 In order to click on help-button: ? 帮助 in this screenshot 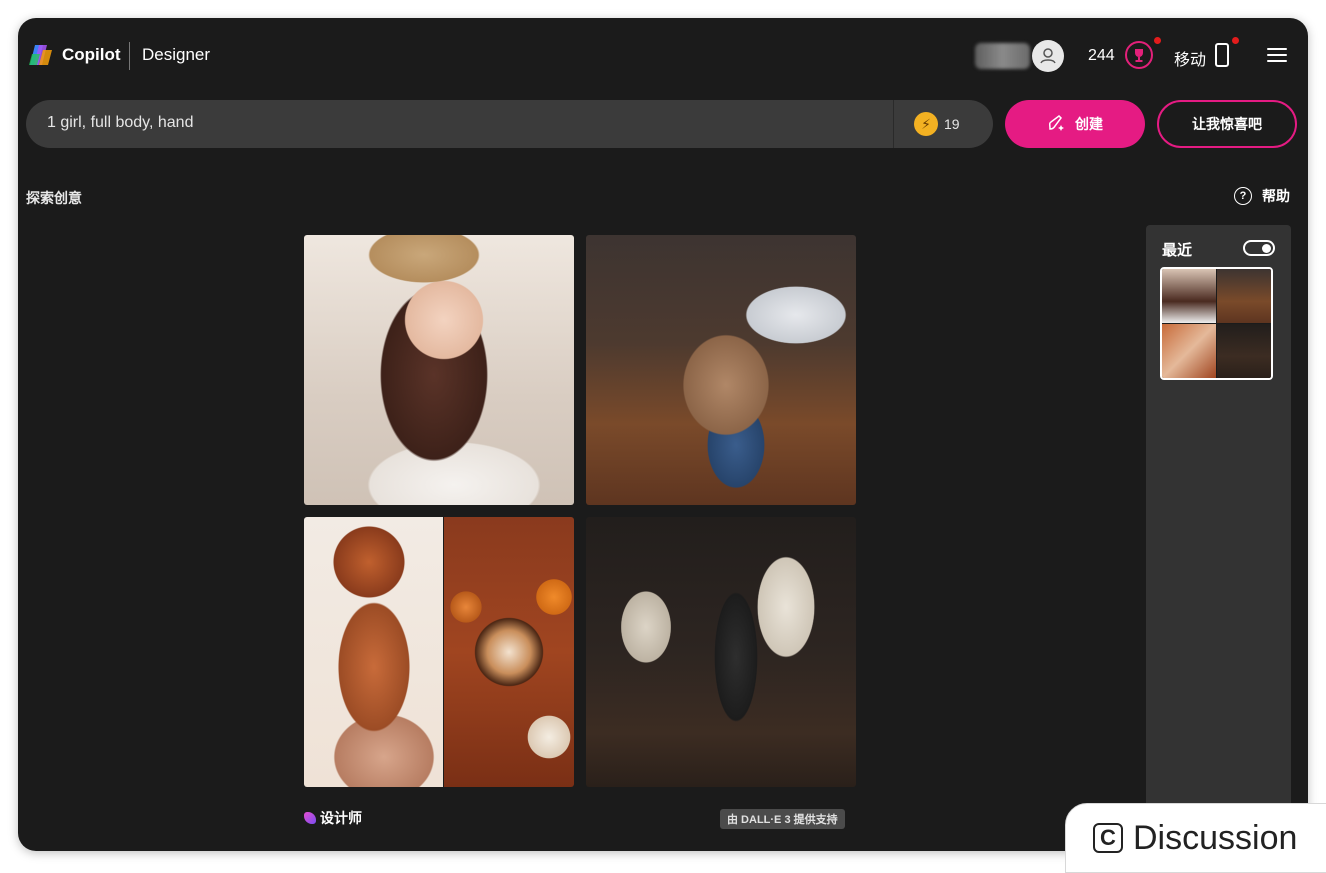, I will do `click(1262, 196)`.